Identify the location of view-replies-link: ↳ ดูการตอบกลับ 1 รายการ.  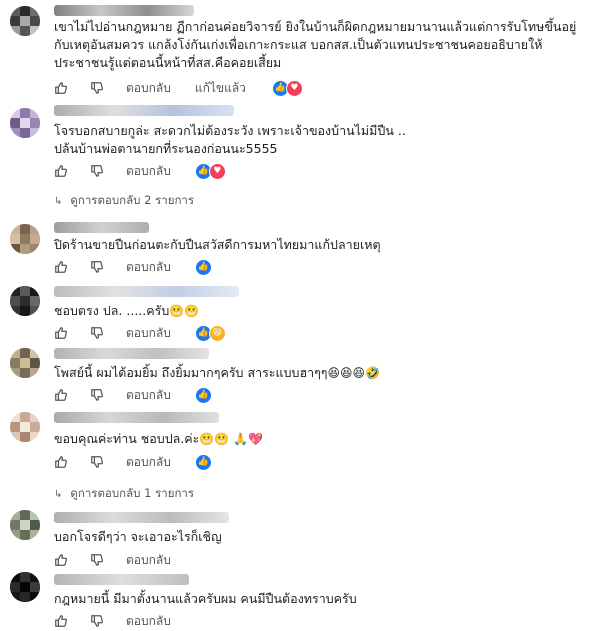
(124, 494).